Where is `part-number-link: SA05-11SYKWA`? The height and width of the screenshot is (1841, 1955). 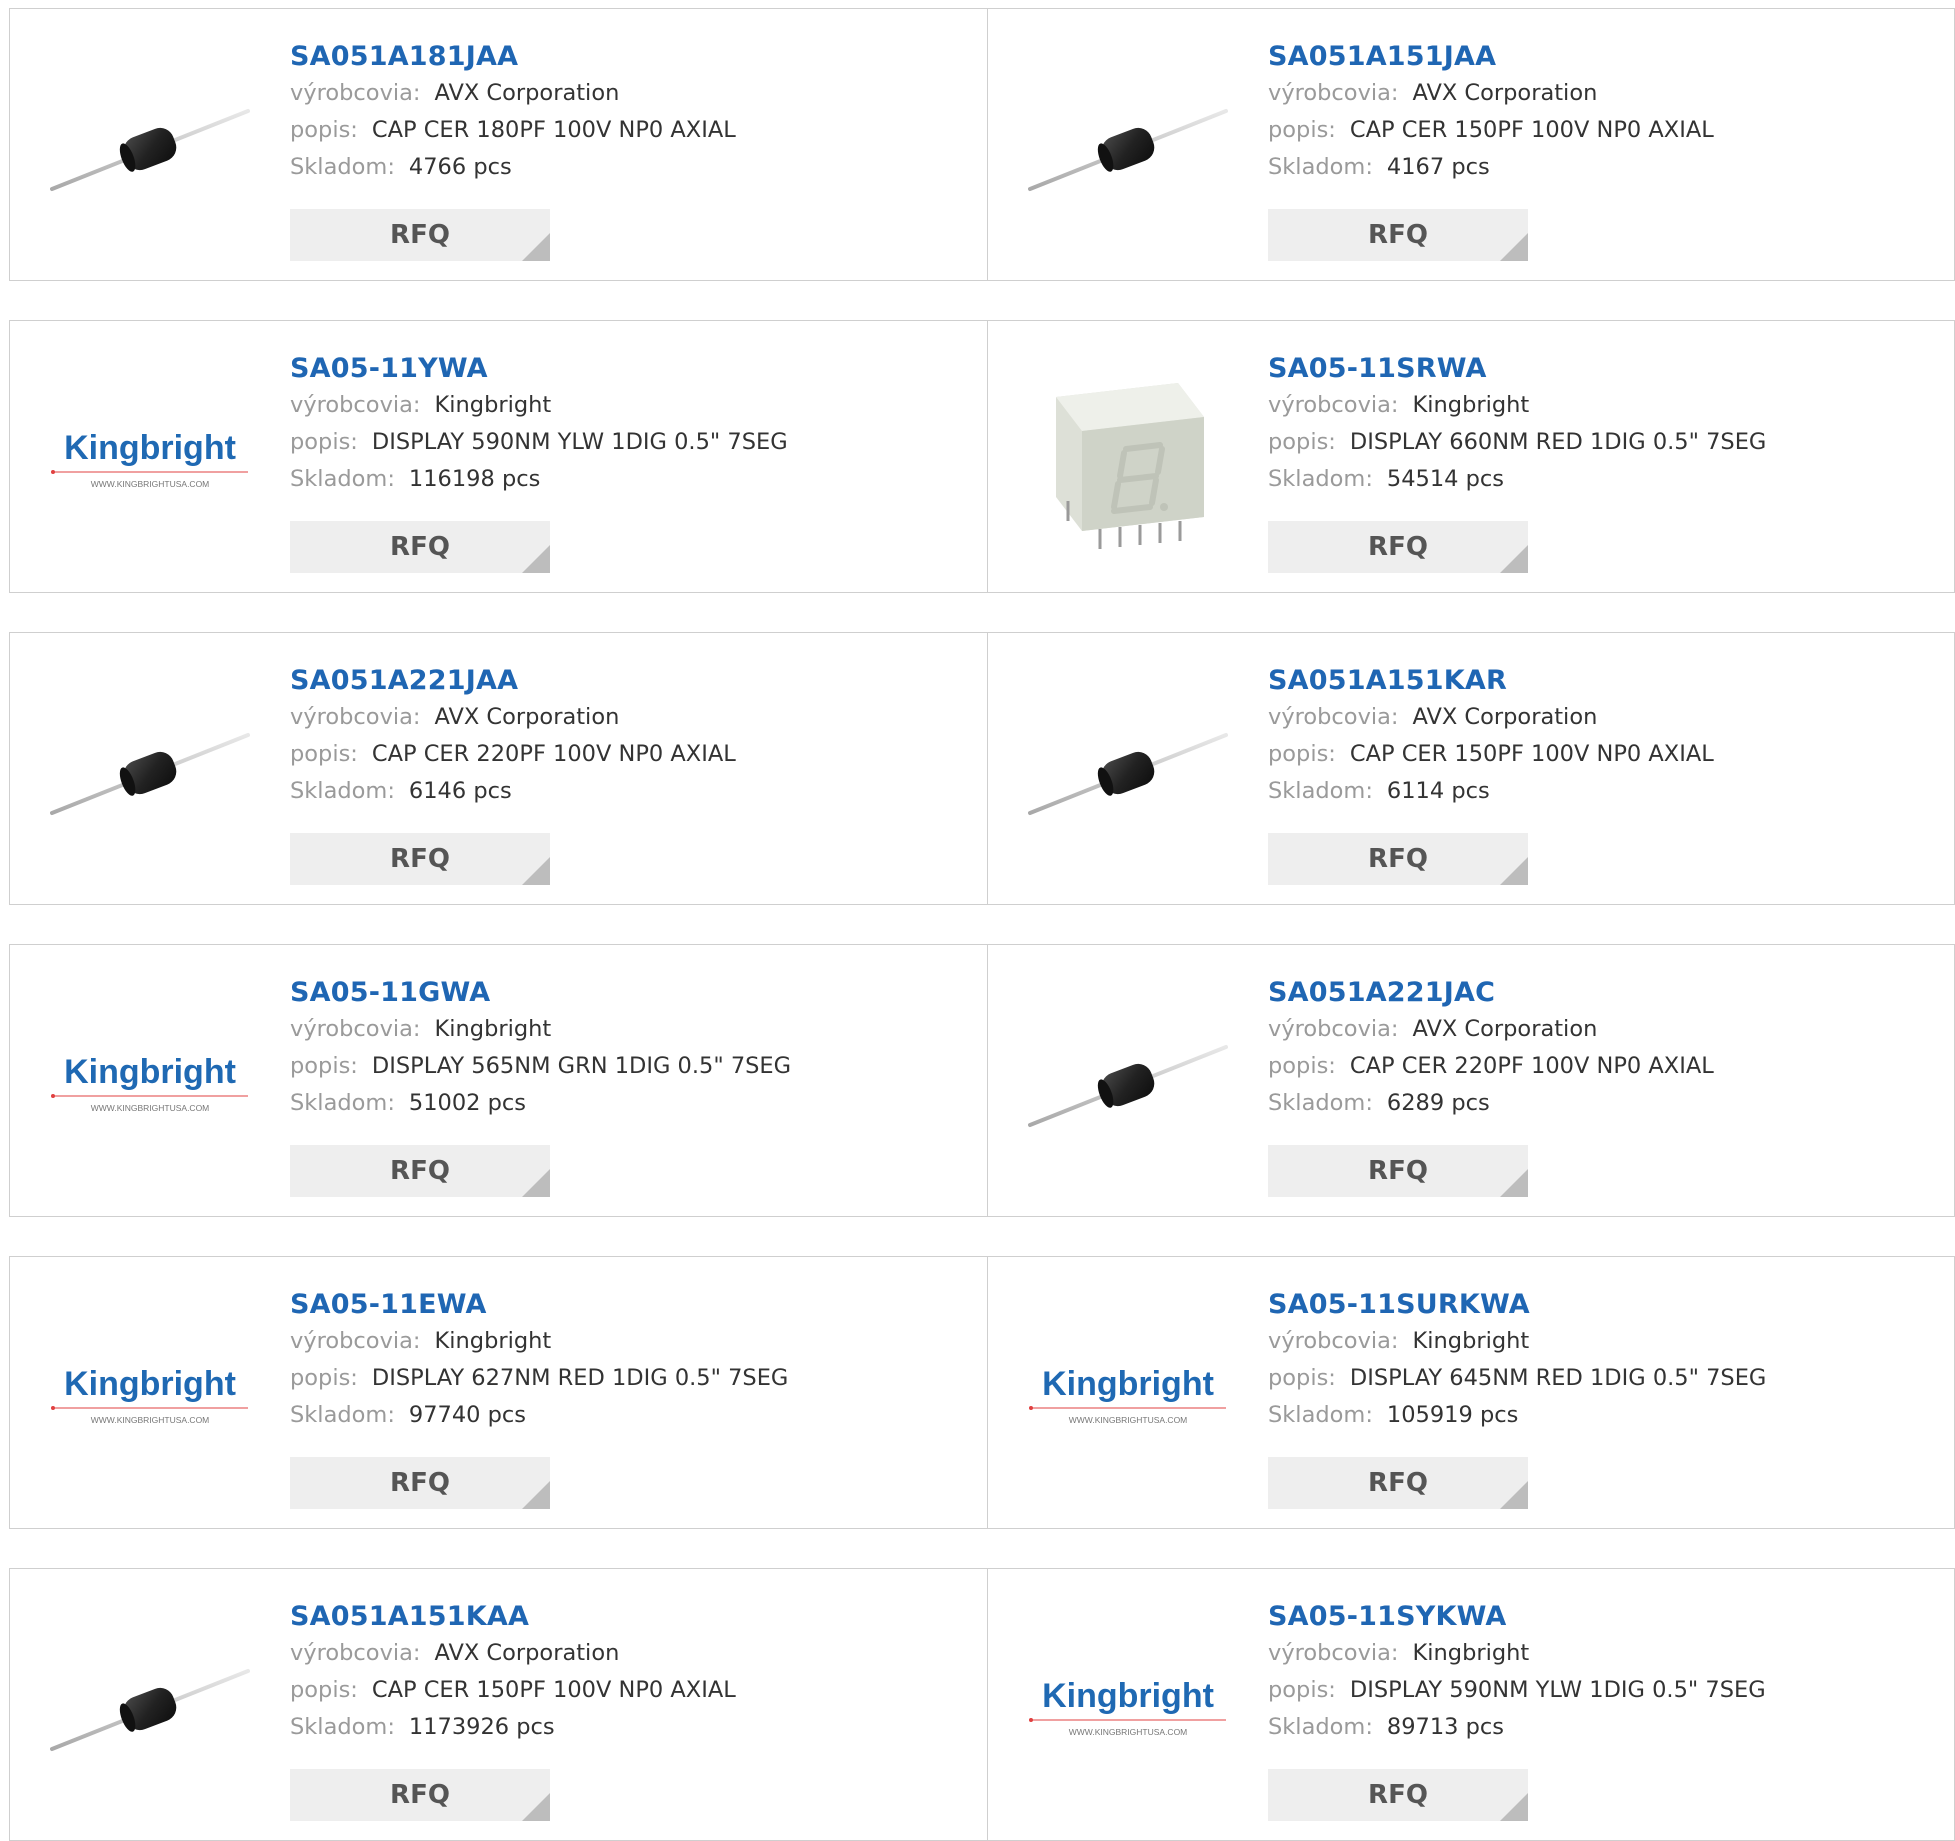 part-number-link: SA05-11SYKWA is located at coordinates (1601, 1617).